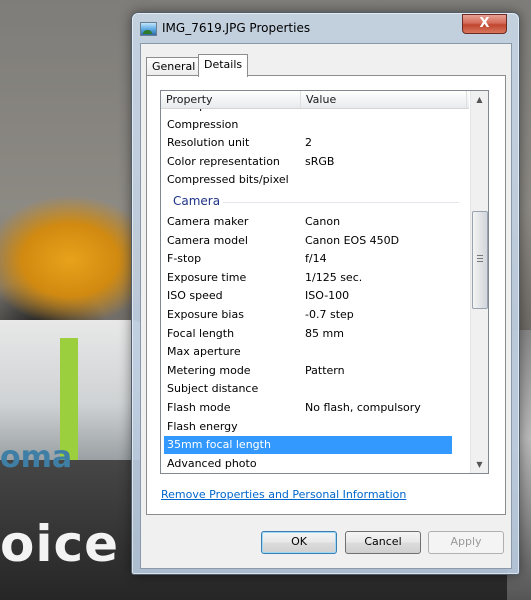 The width and height of the screenshot is (531, 600). What do you see at coordinates (219, 445) in the screenshot?
I see `property-name: 35mm focal length` at bounding box center [219, 445].